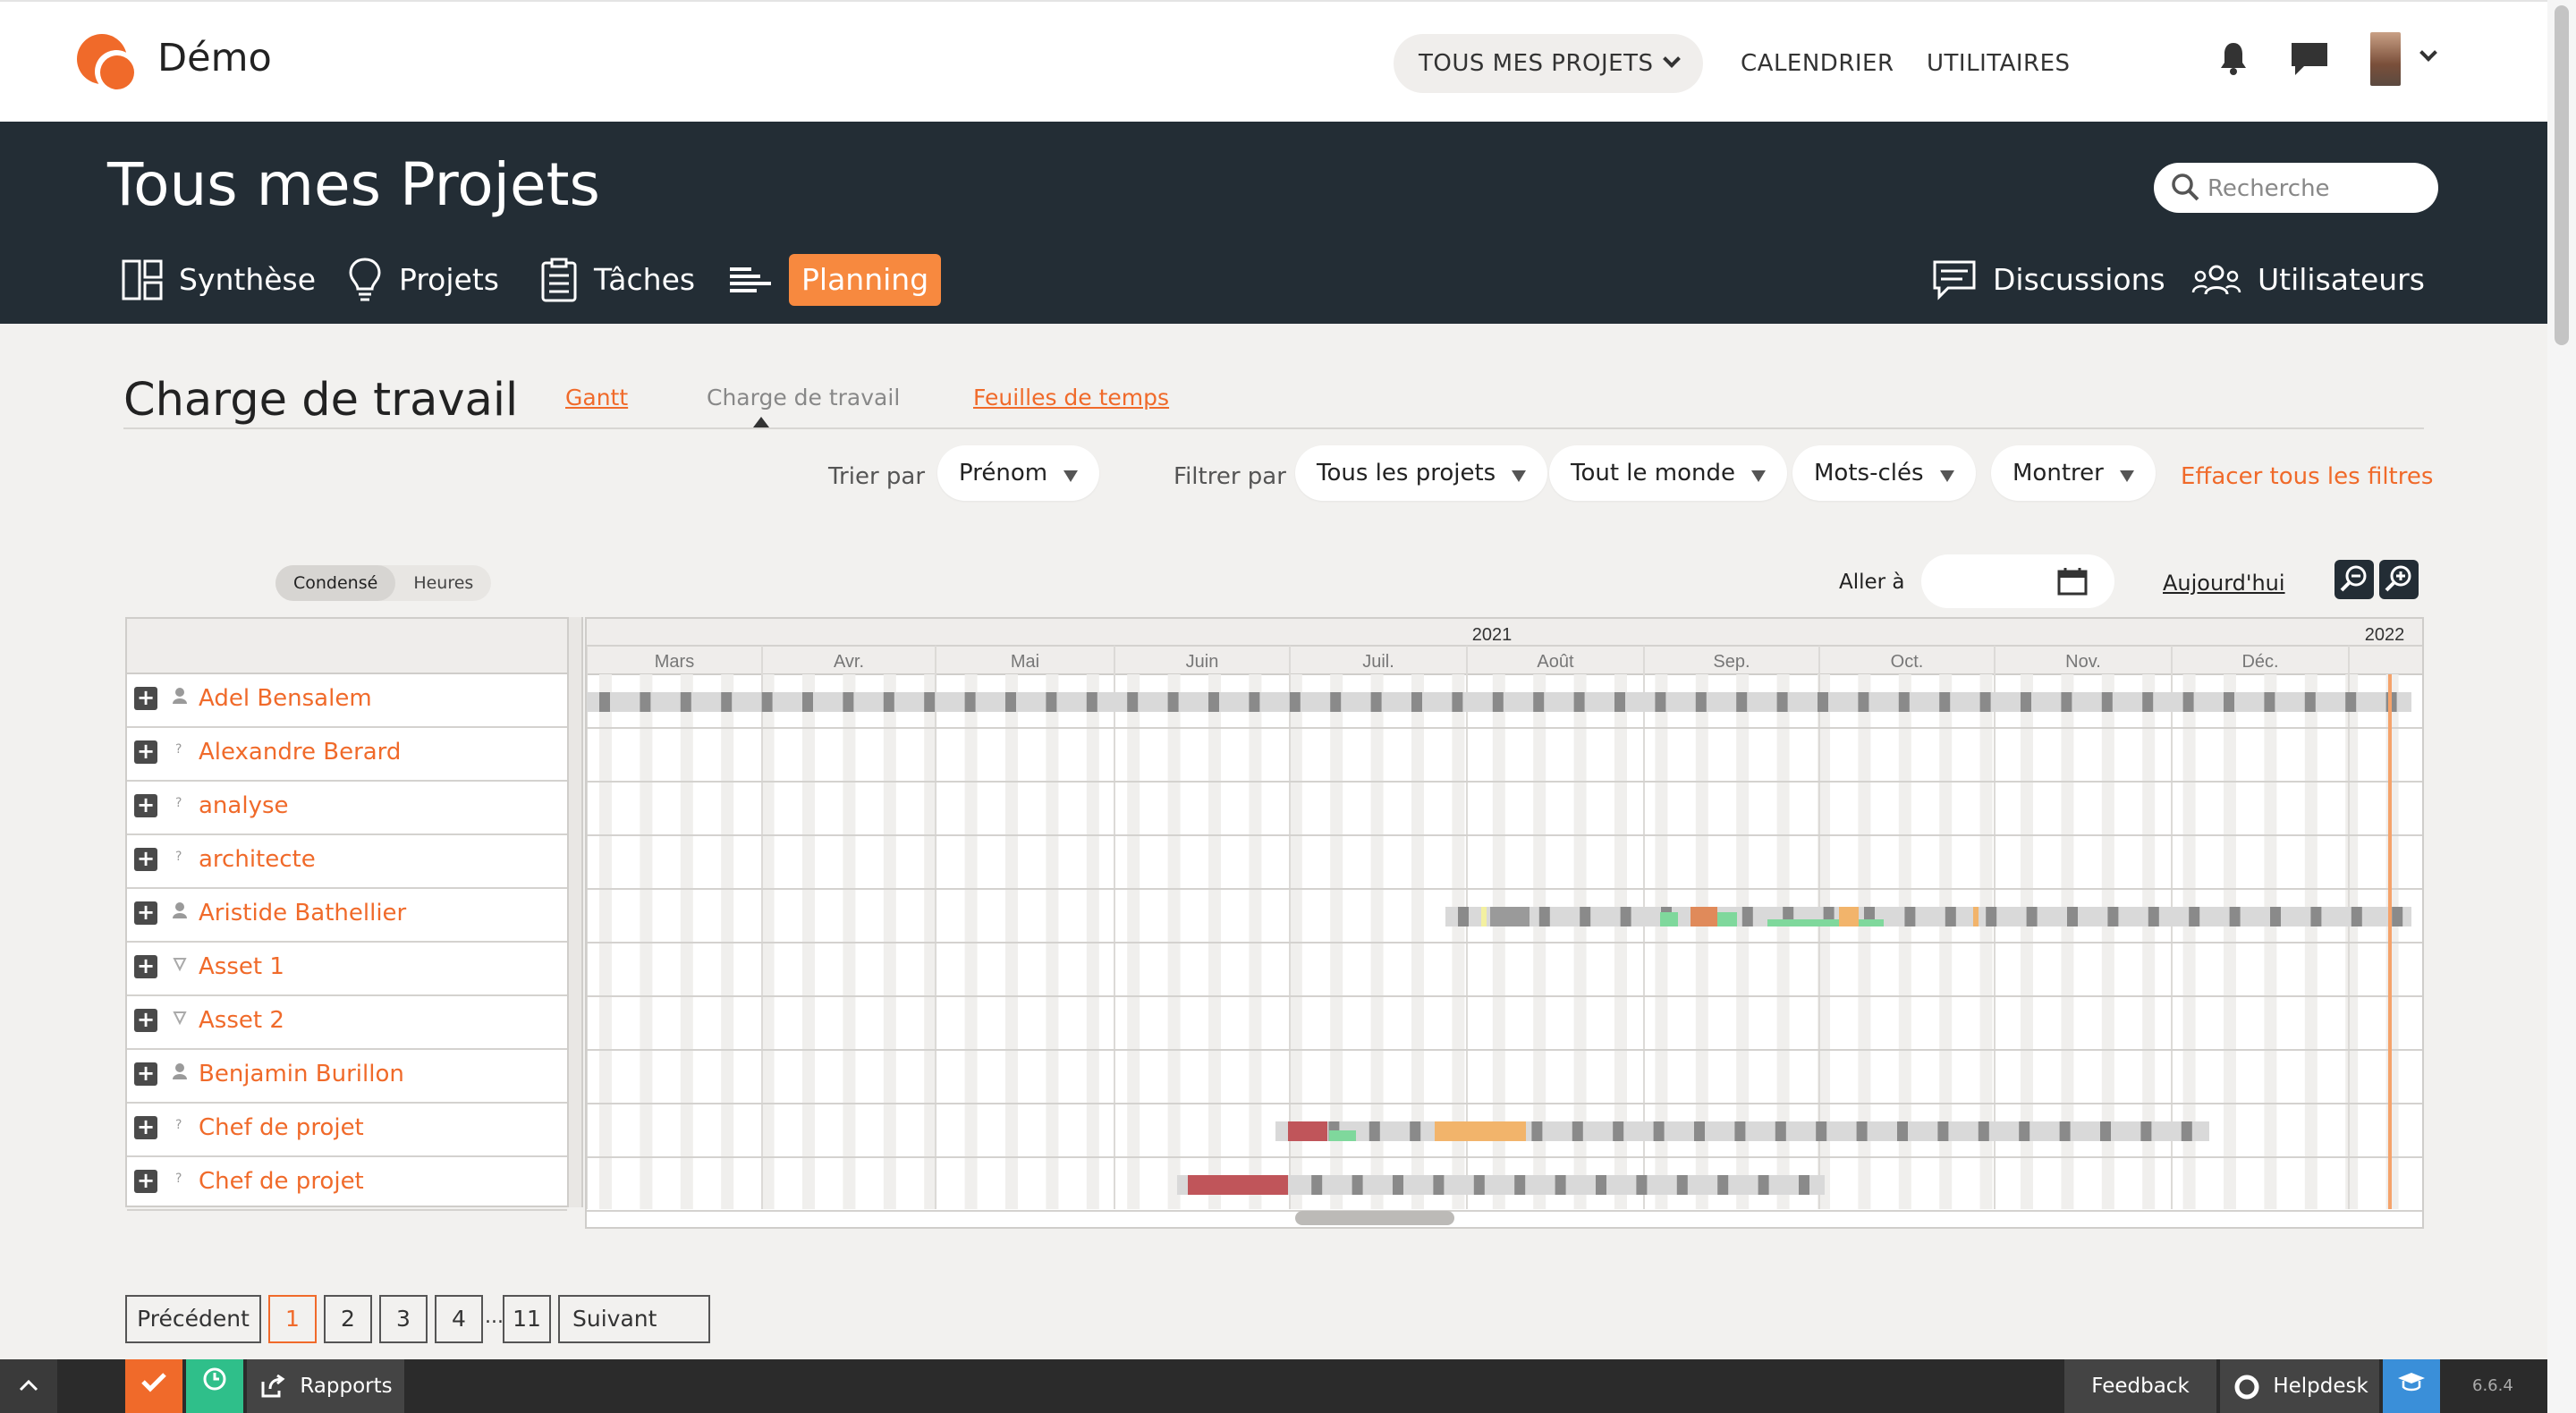  Describe the element at coordinates (2224, 583) in the screenshot. I see `today-link: Aujourd'hui` at that location.